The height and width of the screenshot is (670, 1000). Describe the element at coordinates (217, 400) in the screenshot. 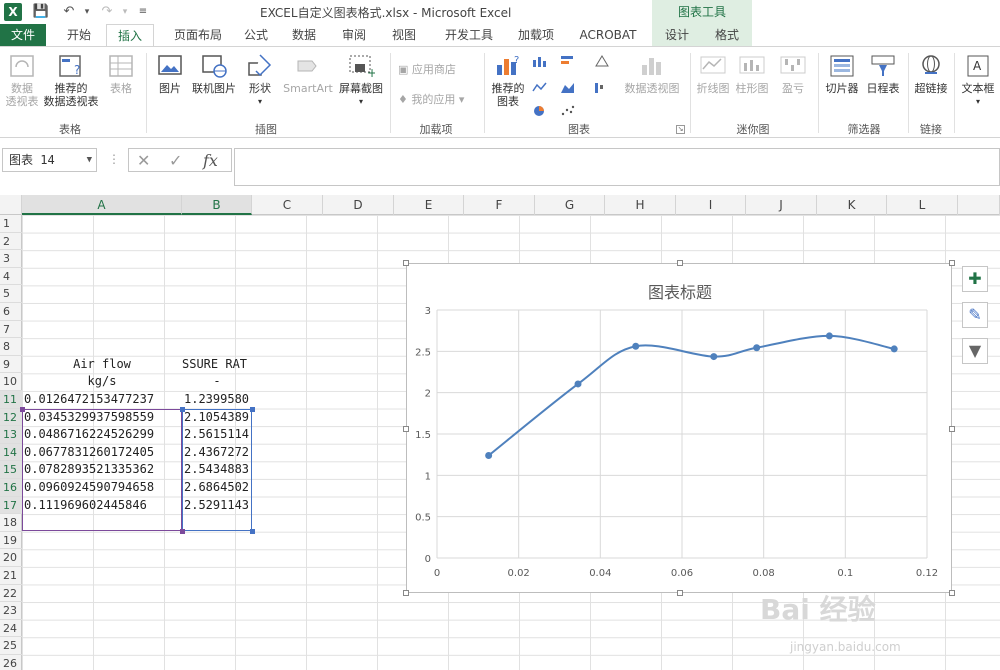

I see `cell-b11: 1.2399580` at that location.